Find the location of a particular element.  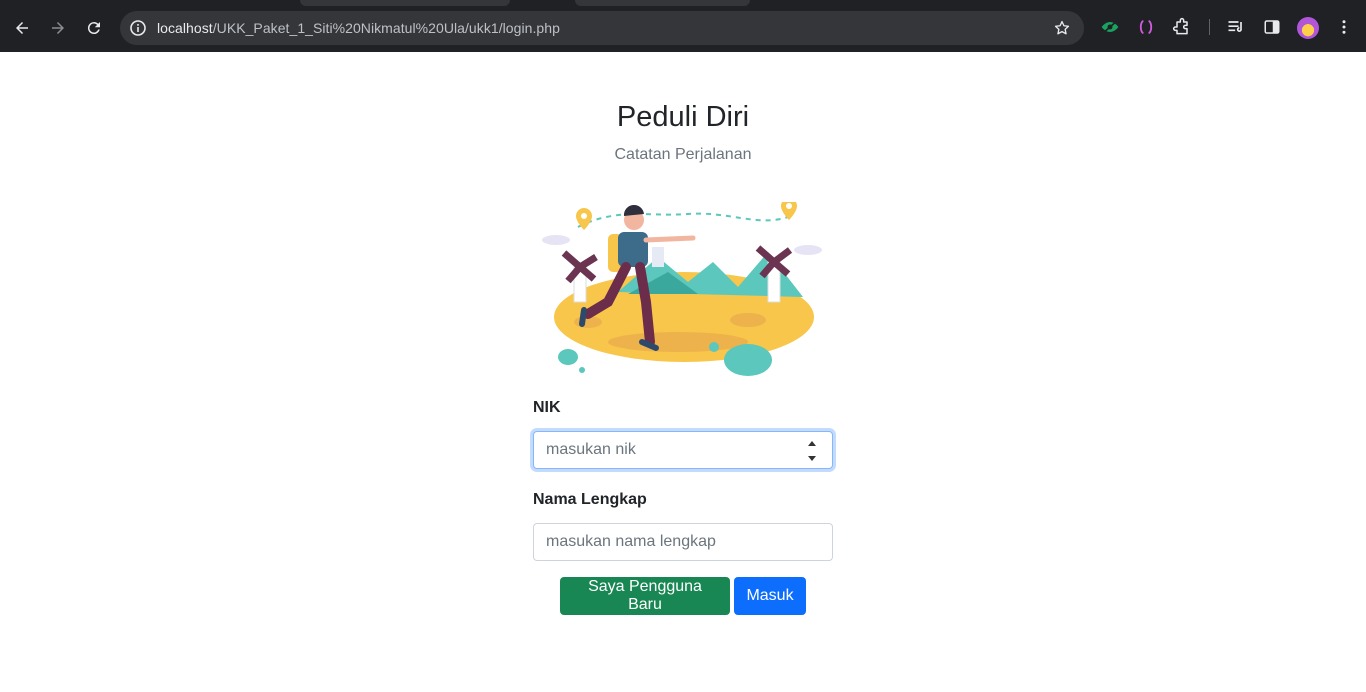

url-host: localhost is located at coordinates (185, 28).